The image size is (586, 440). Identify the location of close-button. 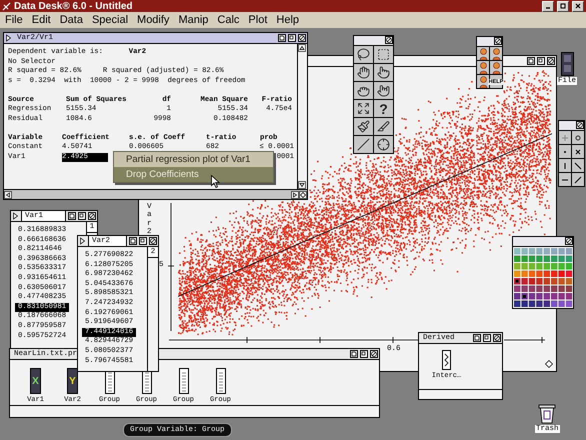
(578, 6).